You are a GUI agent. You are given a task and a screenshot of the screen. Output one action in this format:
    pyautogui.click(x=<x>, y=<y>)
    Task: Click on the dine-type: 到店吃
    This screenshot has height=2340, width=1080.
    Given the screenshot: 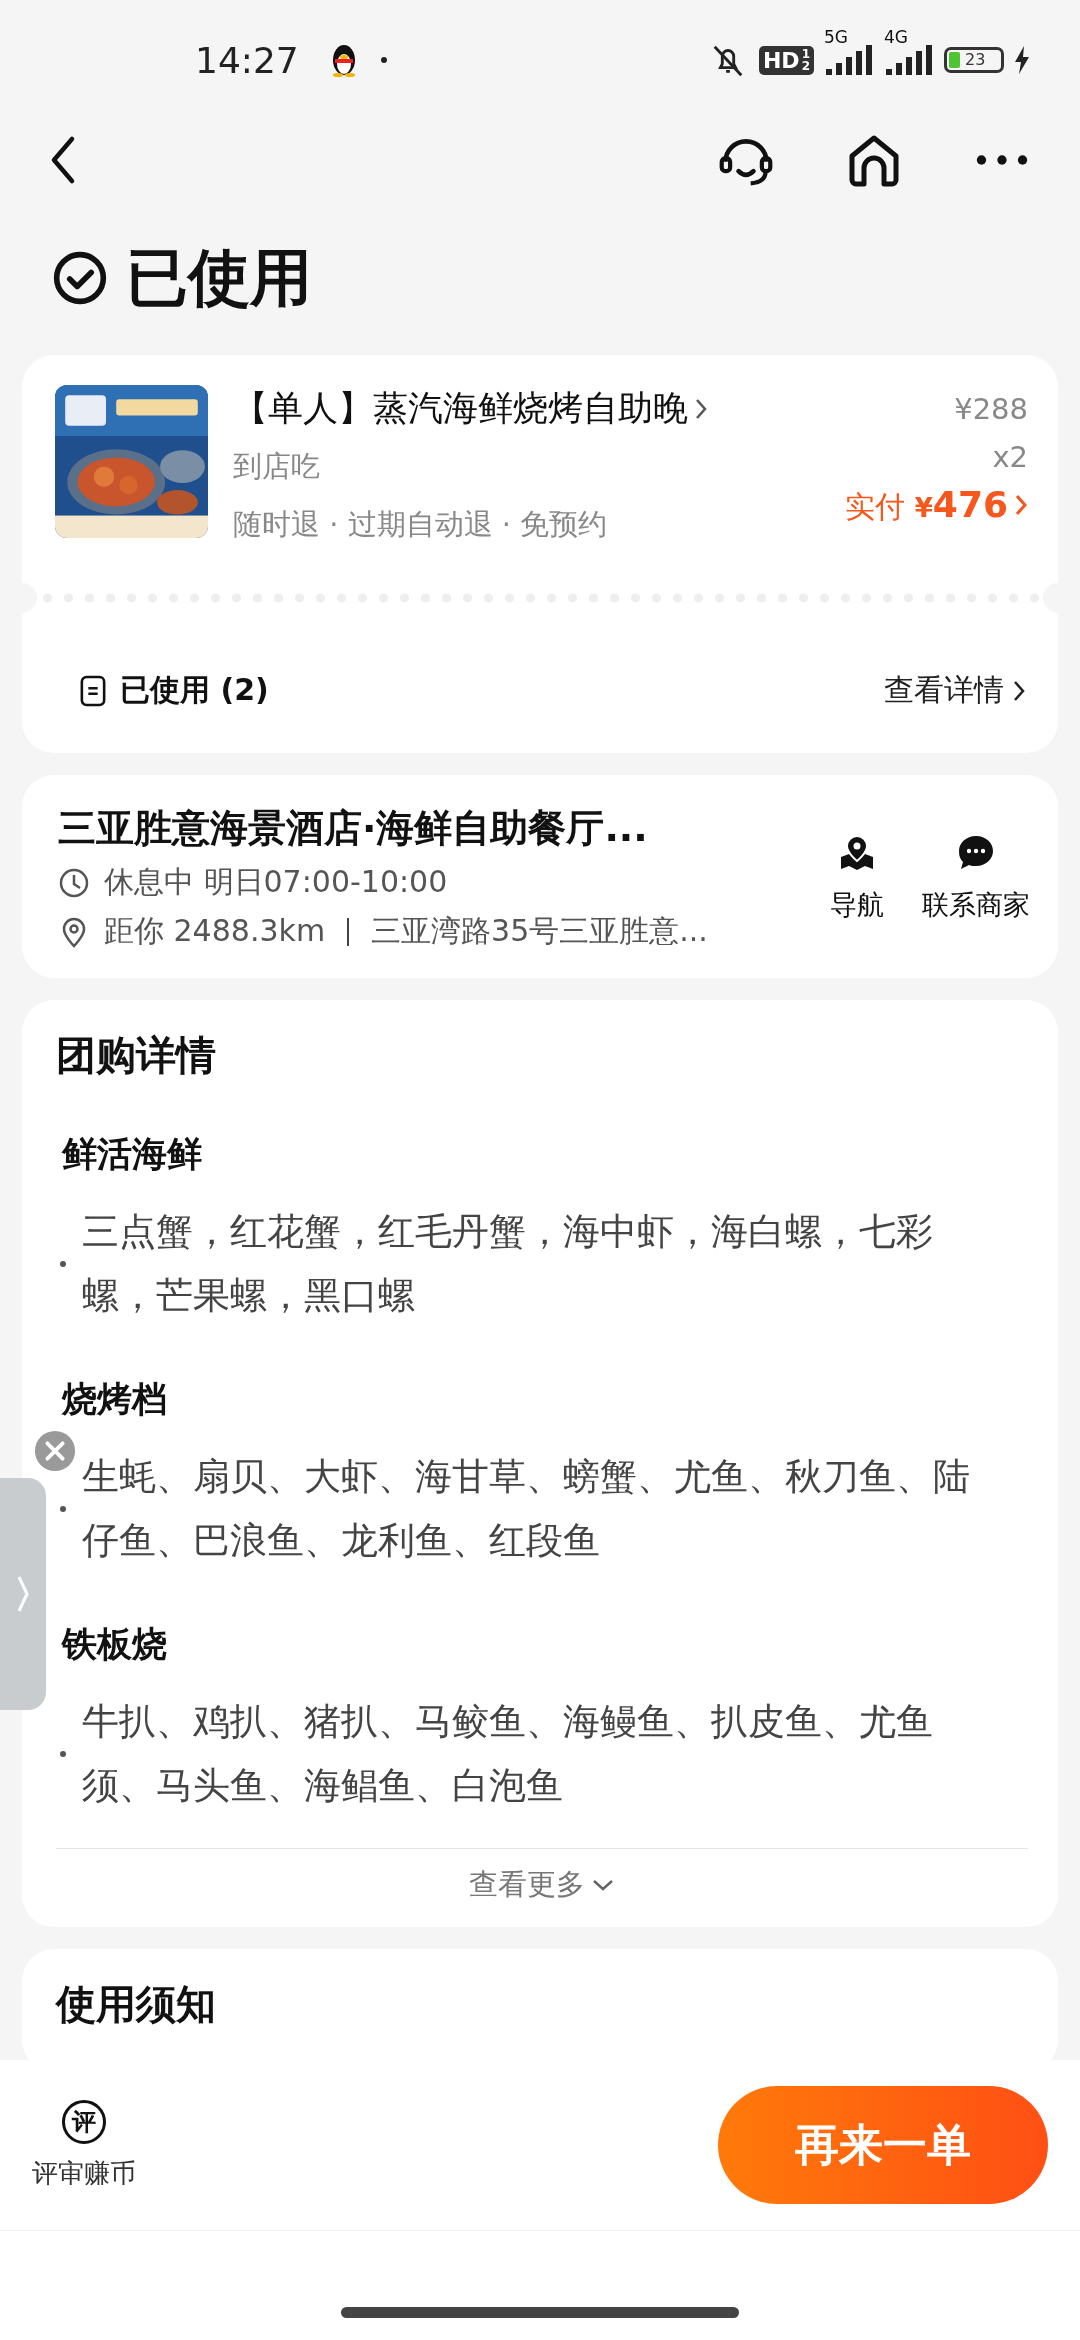 What is the action you would take?
    pyautogui.click(x=277, y=466)
    